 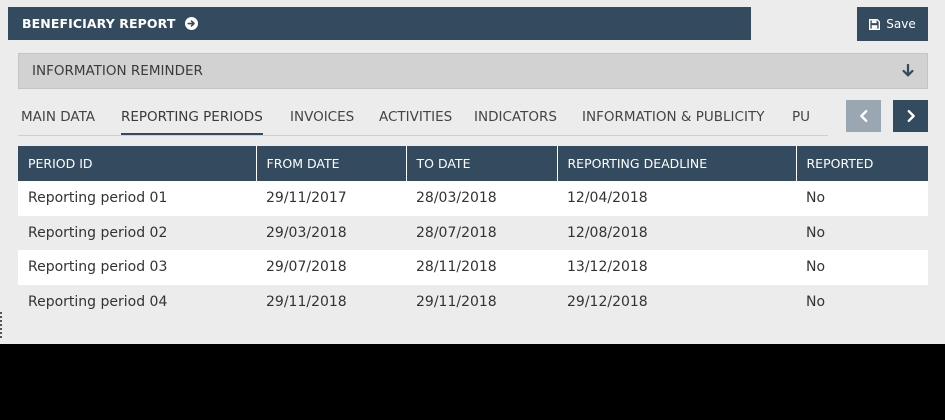 What do you see at coordinates (3, 325) in the screenshot?
I see `resize-handle` at bounding box center [3, 325].